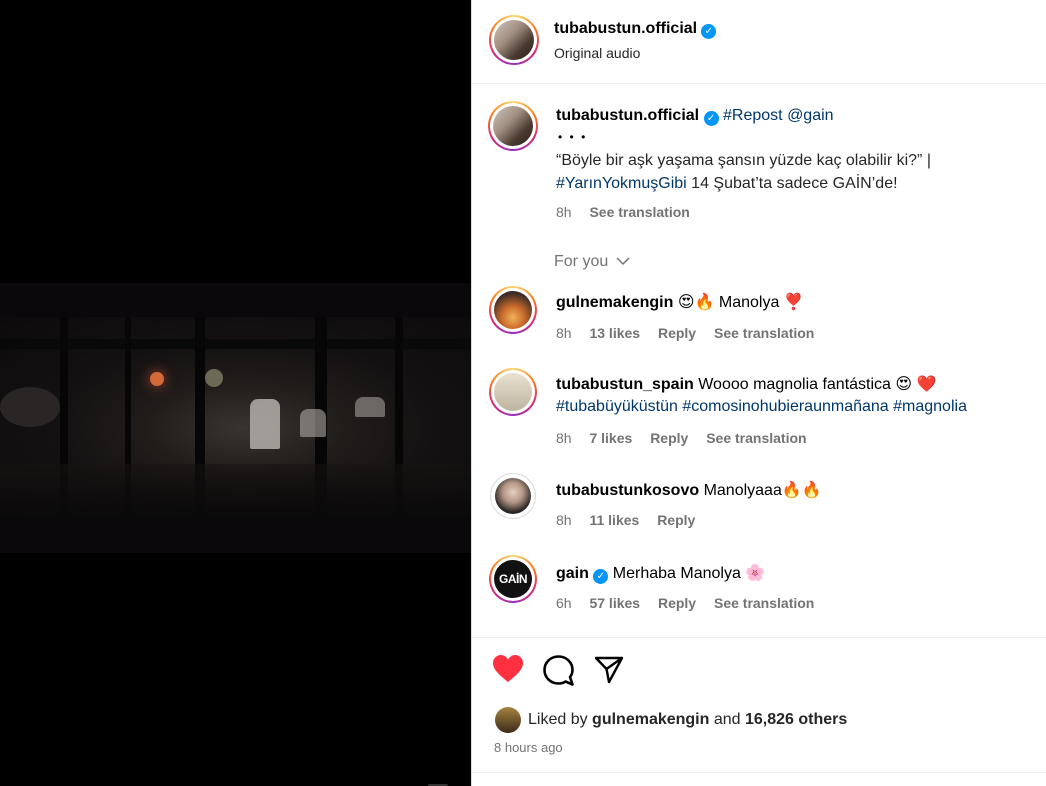  What do you see at coordinates (614, 333) in the screenshot?
I see `comment-likes: 13 likes` at bounding box center [614, 333].